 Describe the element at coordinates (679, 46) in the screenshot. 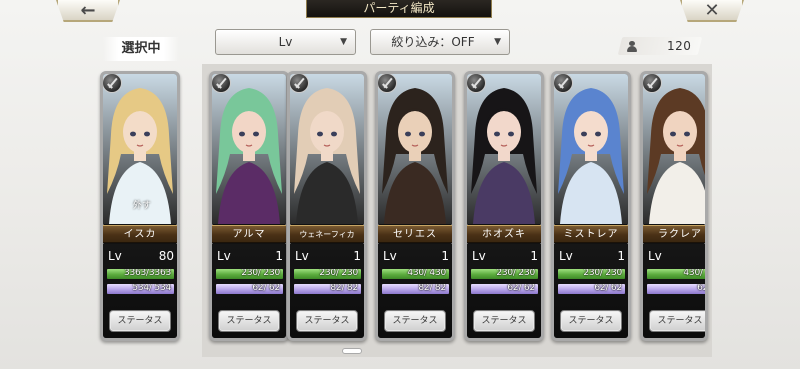

I see `unit-count-value: 120` at that location.